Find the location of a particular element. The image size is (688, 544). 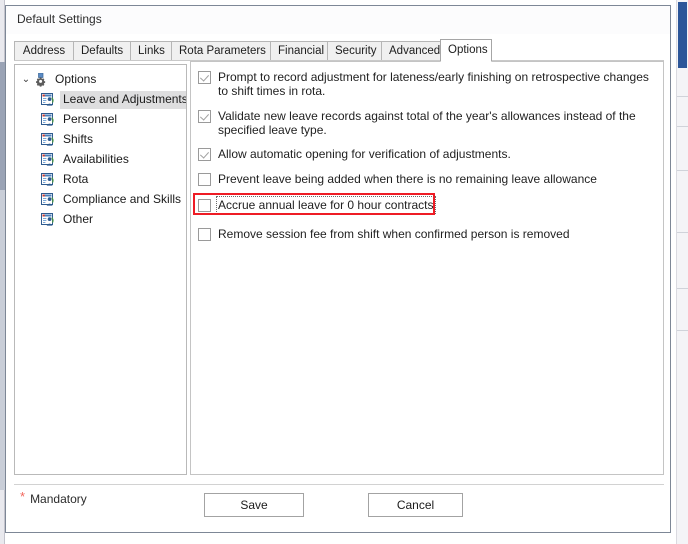

tab-links: Links is located at coordinates (151, 51).